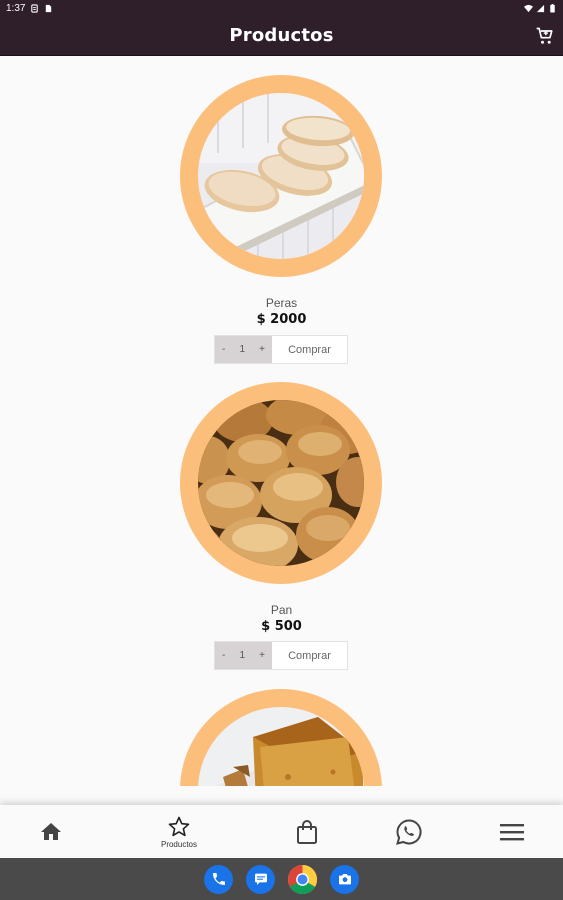 The width and height of the screenshot is (563, 900). I want to click on nav-item-shopping-bag, so click(307, 831).